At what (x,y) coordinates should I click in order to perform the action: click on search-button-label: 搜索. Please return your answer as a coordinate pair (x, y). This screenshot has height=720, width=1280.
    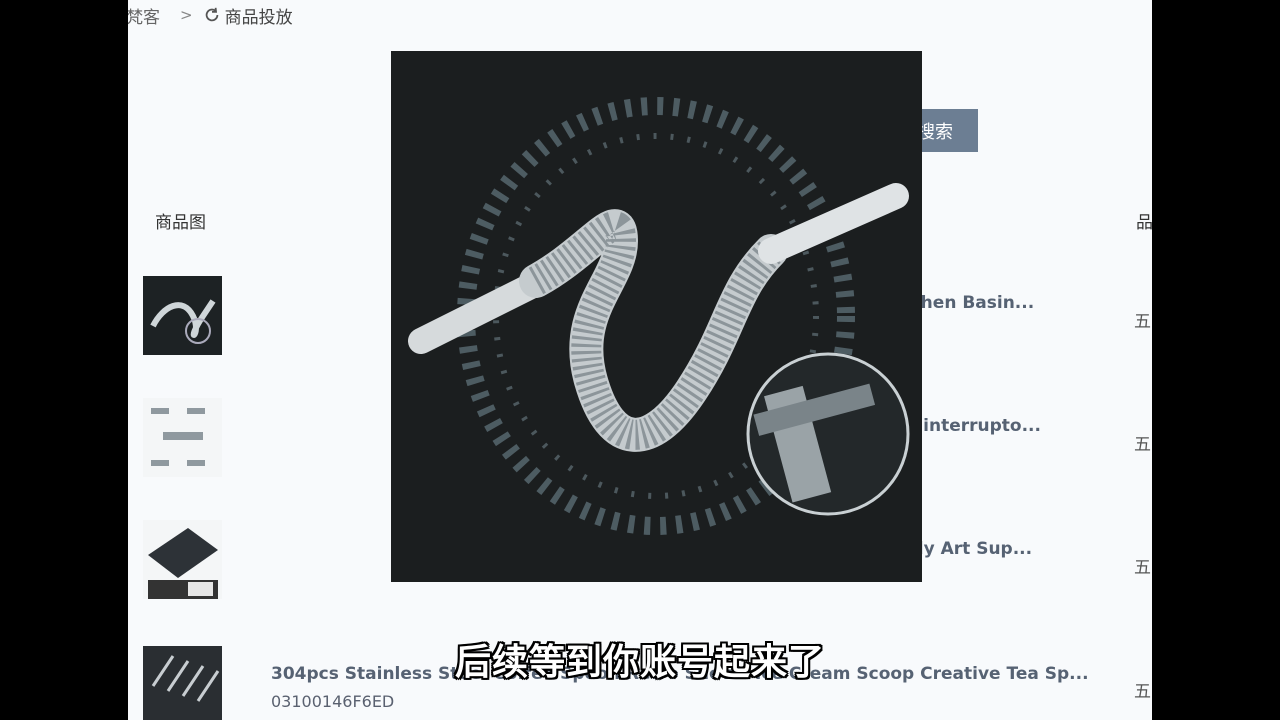
    Looking at the image, I should click on (935, 131).